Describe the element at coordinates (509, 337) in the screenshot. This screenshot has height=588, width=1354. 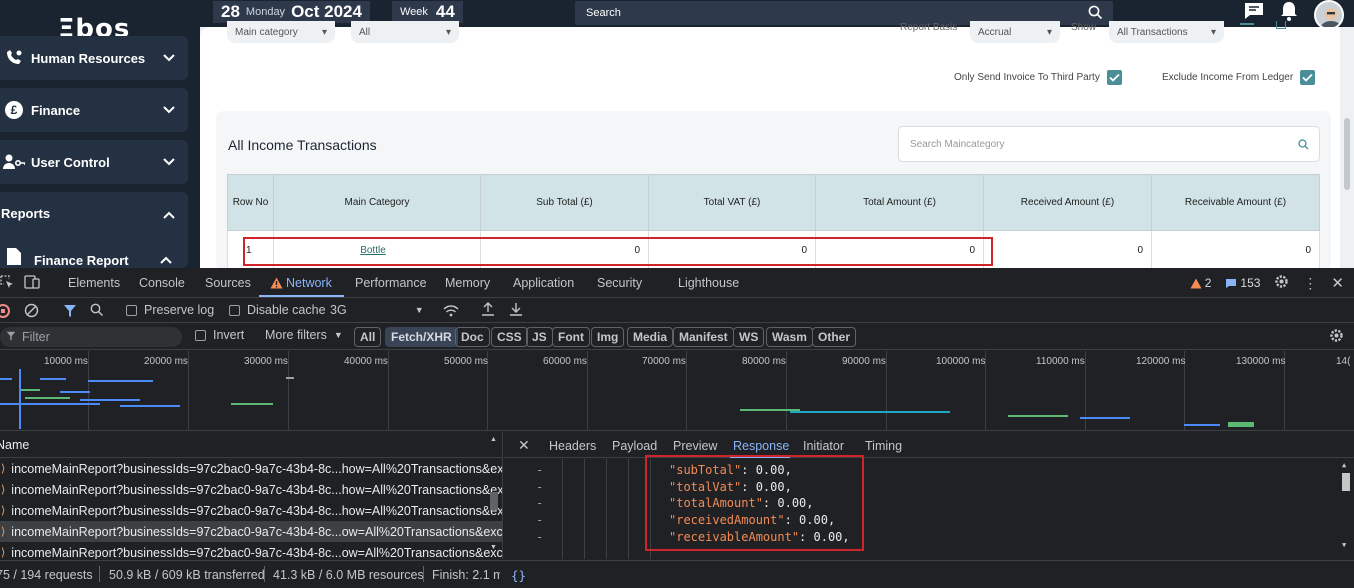
I see `chip-css: CSS` at that location.